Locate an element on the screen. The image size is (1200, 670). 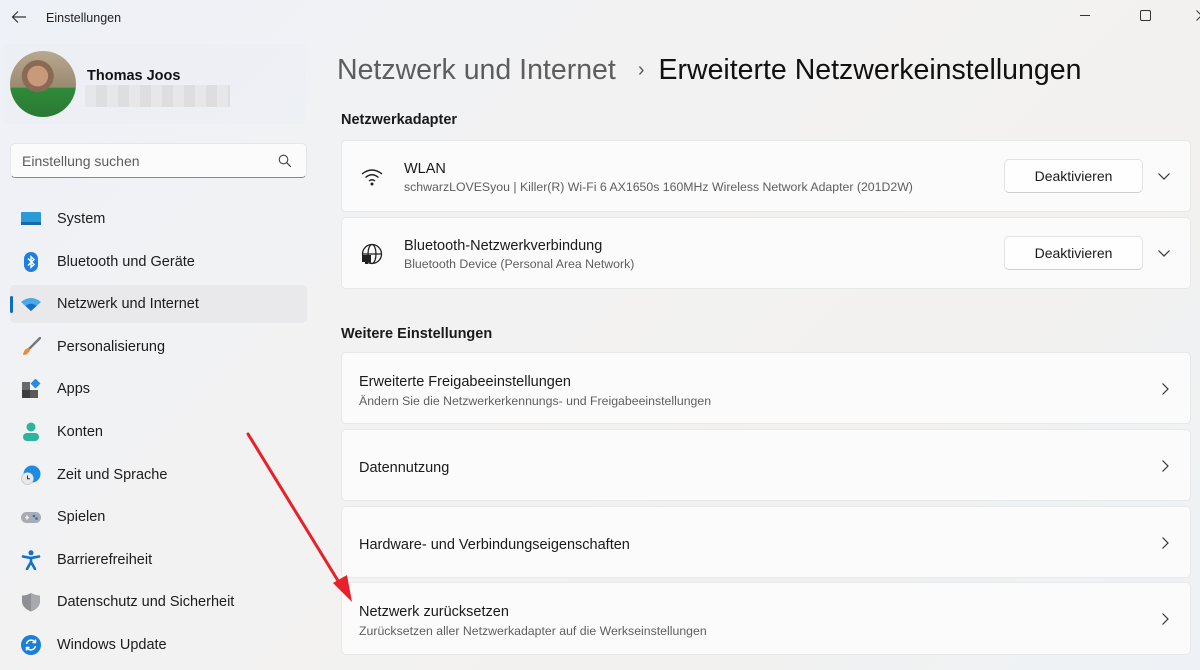
sidebar-item-network: Netzwerk und Internet is located at coordinates (158, 304).